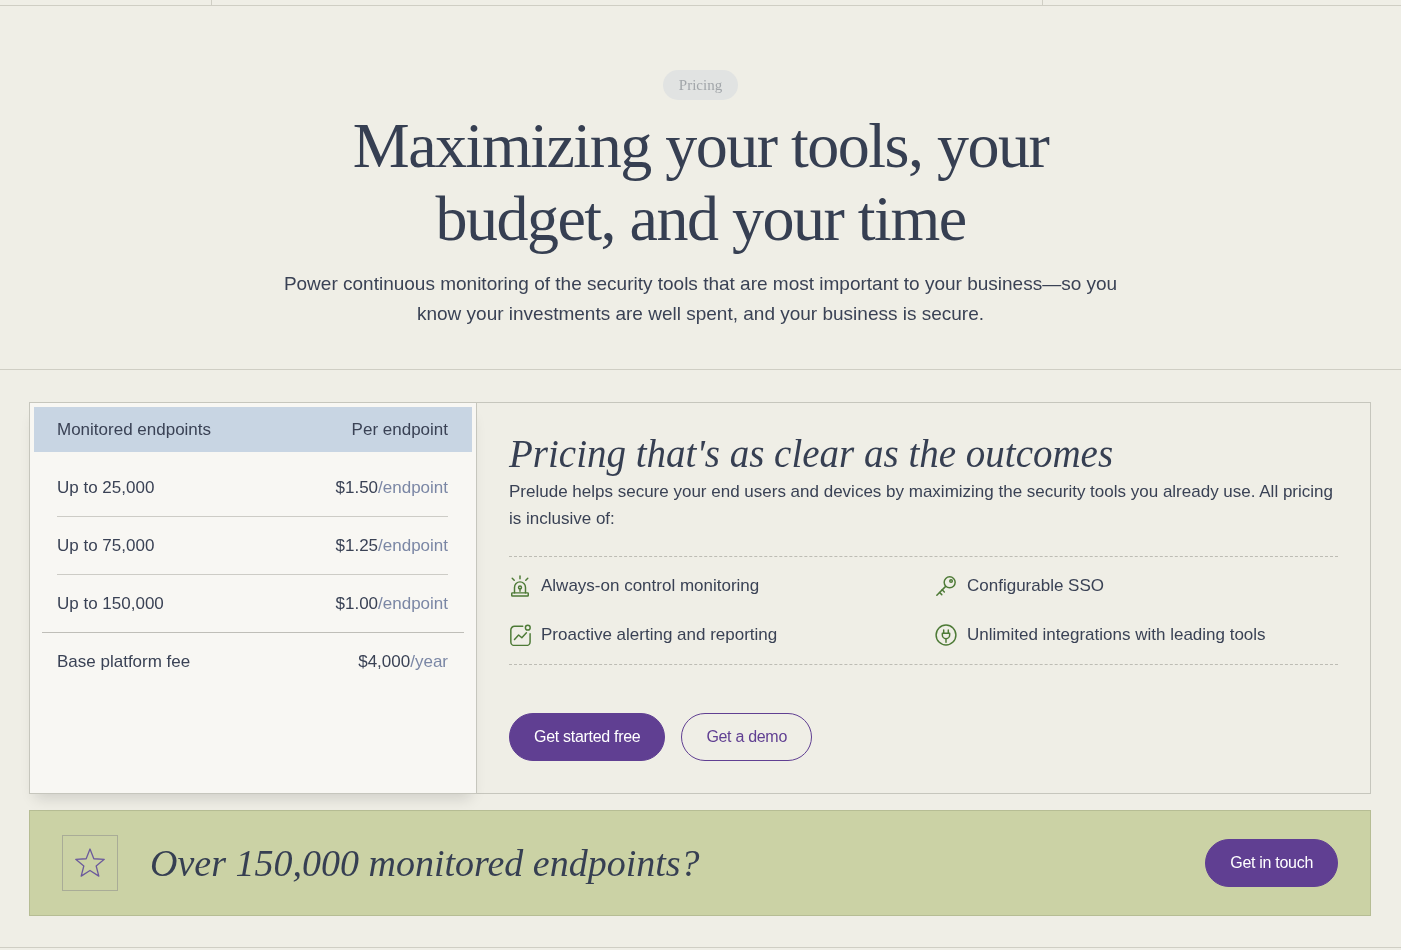  Describe the element at coordinates (110, 603) in the screenshot. I see `tier-label: Up to 150,000` at that location.